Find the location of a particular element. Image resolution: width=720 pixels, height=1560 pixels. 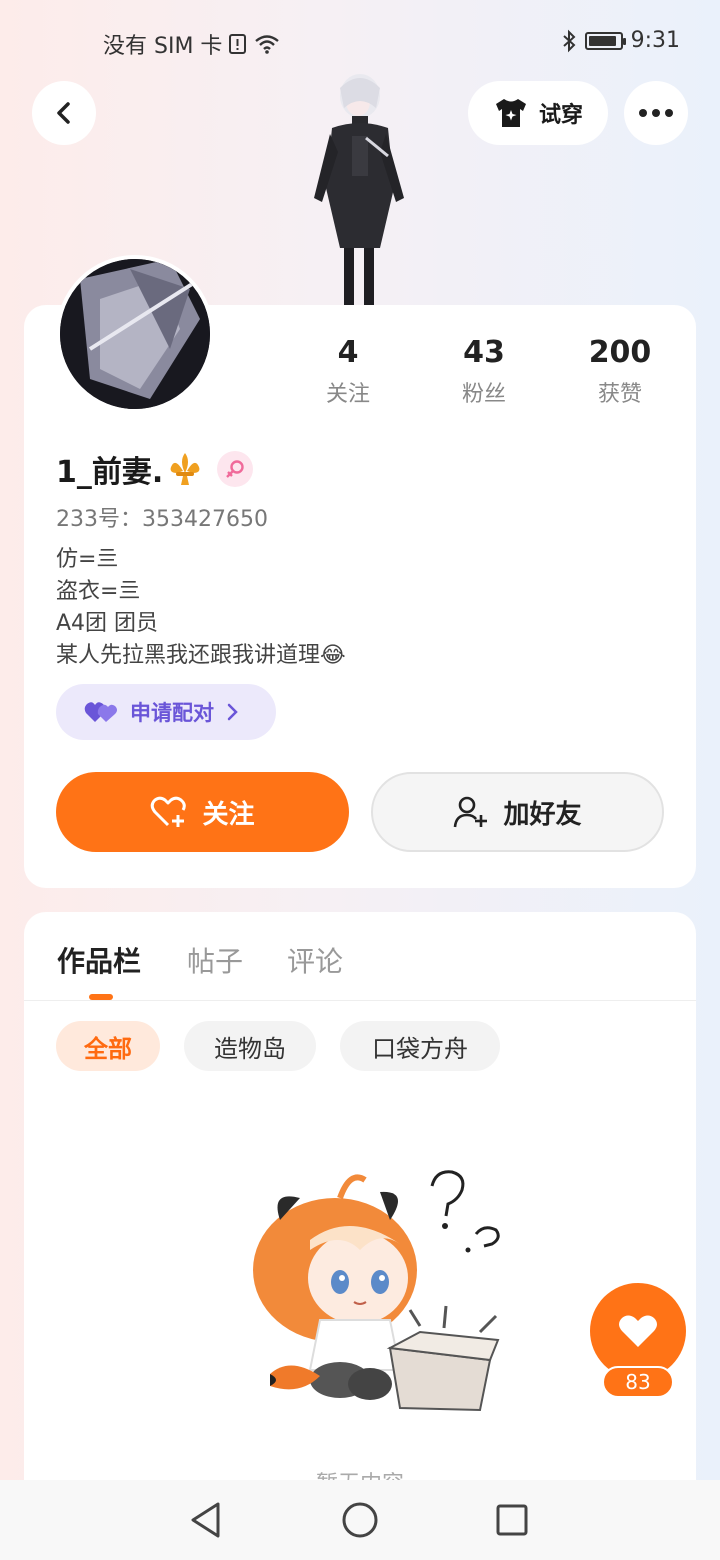

back-button is located at coordinates (64, 113).